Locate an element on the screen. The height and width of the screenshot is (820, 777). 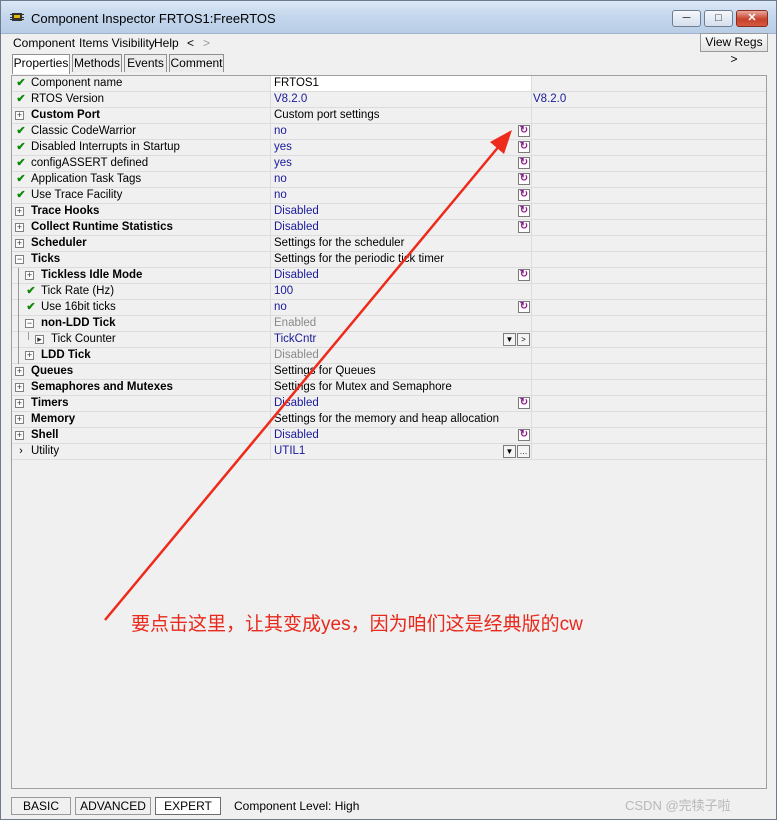
property-value: 100 is located at coordinates (283, 291).